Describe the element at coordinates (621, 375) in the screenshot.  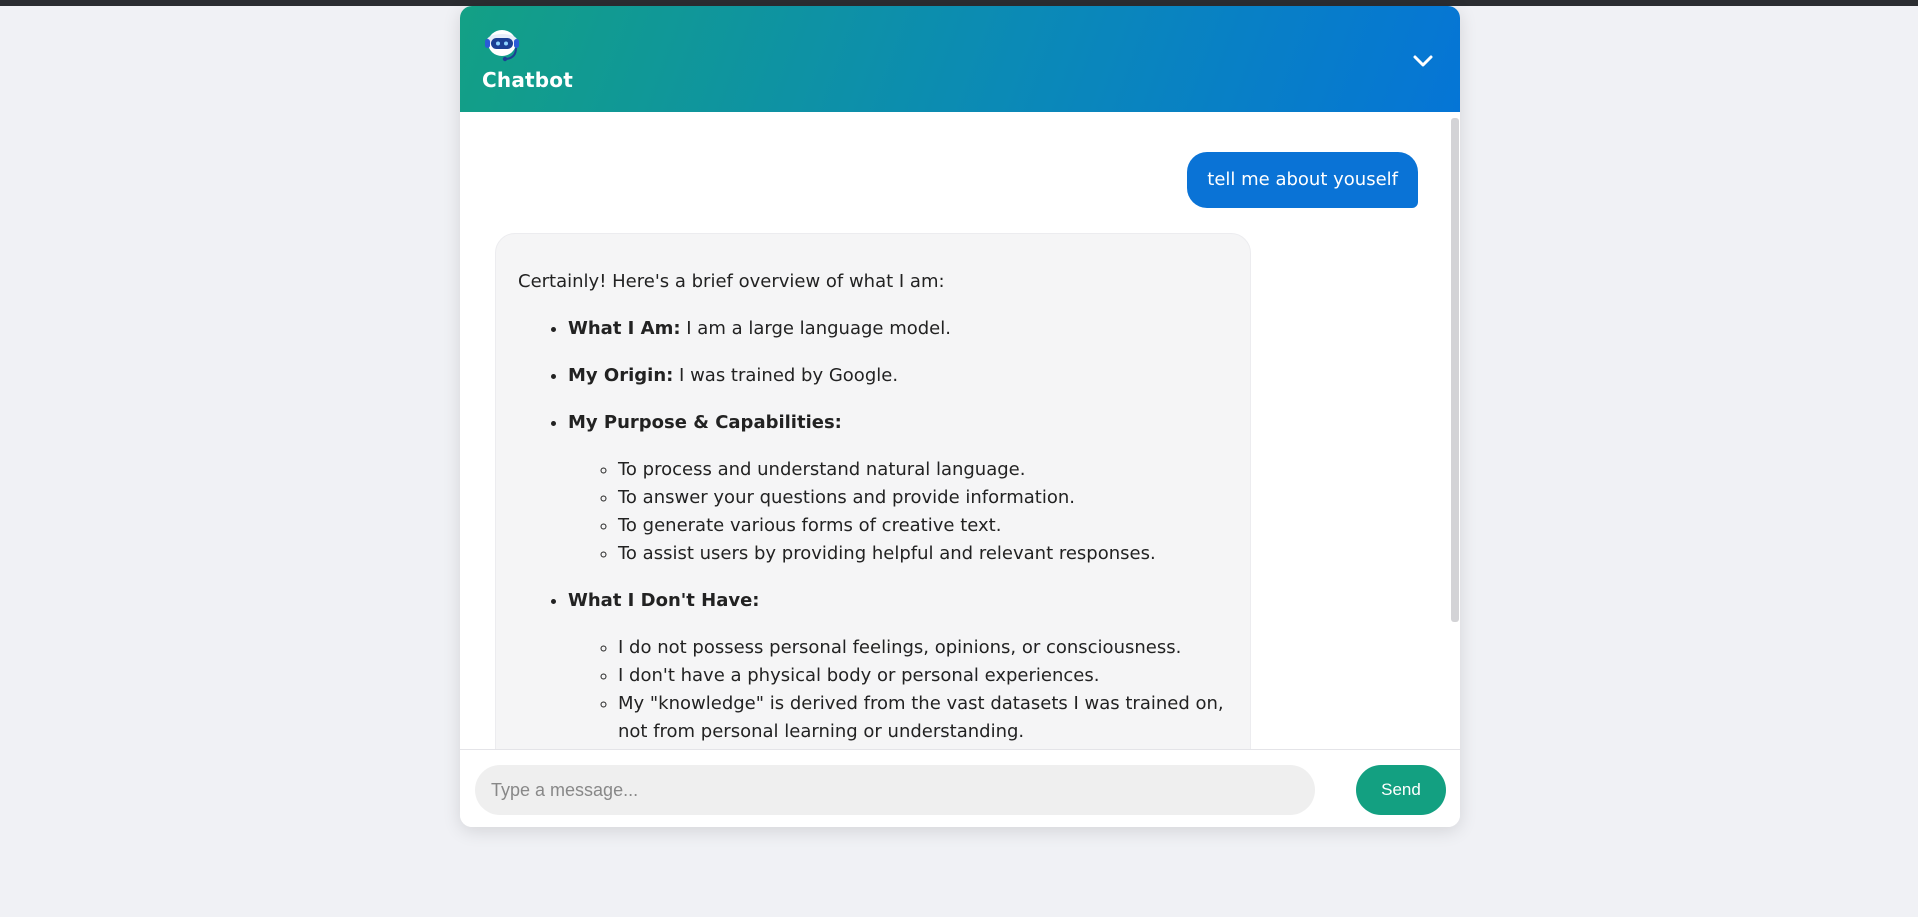
I see `list-item-label: My Origin:` at that location.